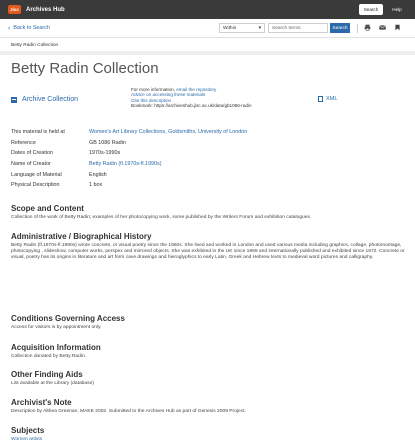 This screenshot has height=443, width=415. Describe the element at coordinates (9, 28) in the screenshot. I see `chevron-left-icon: ‹` at that location.